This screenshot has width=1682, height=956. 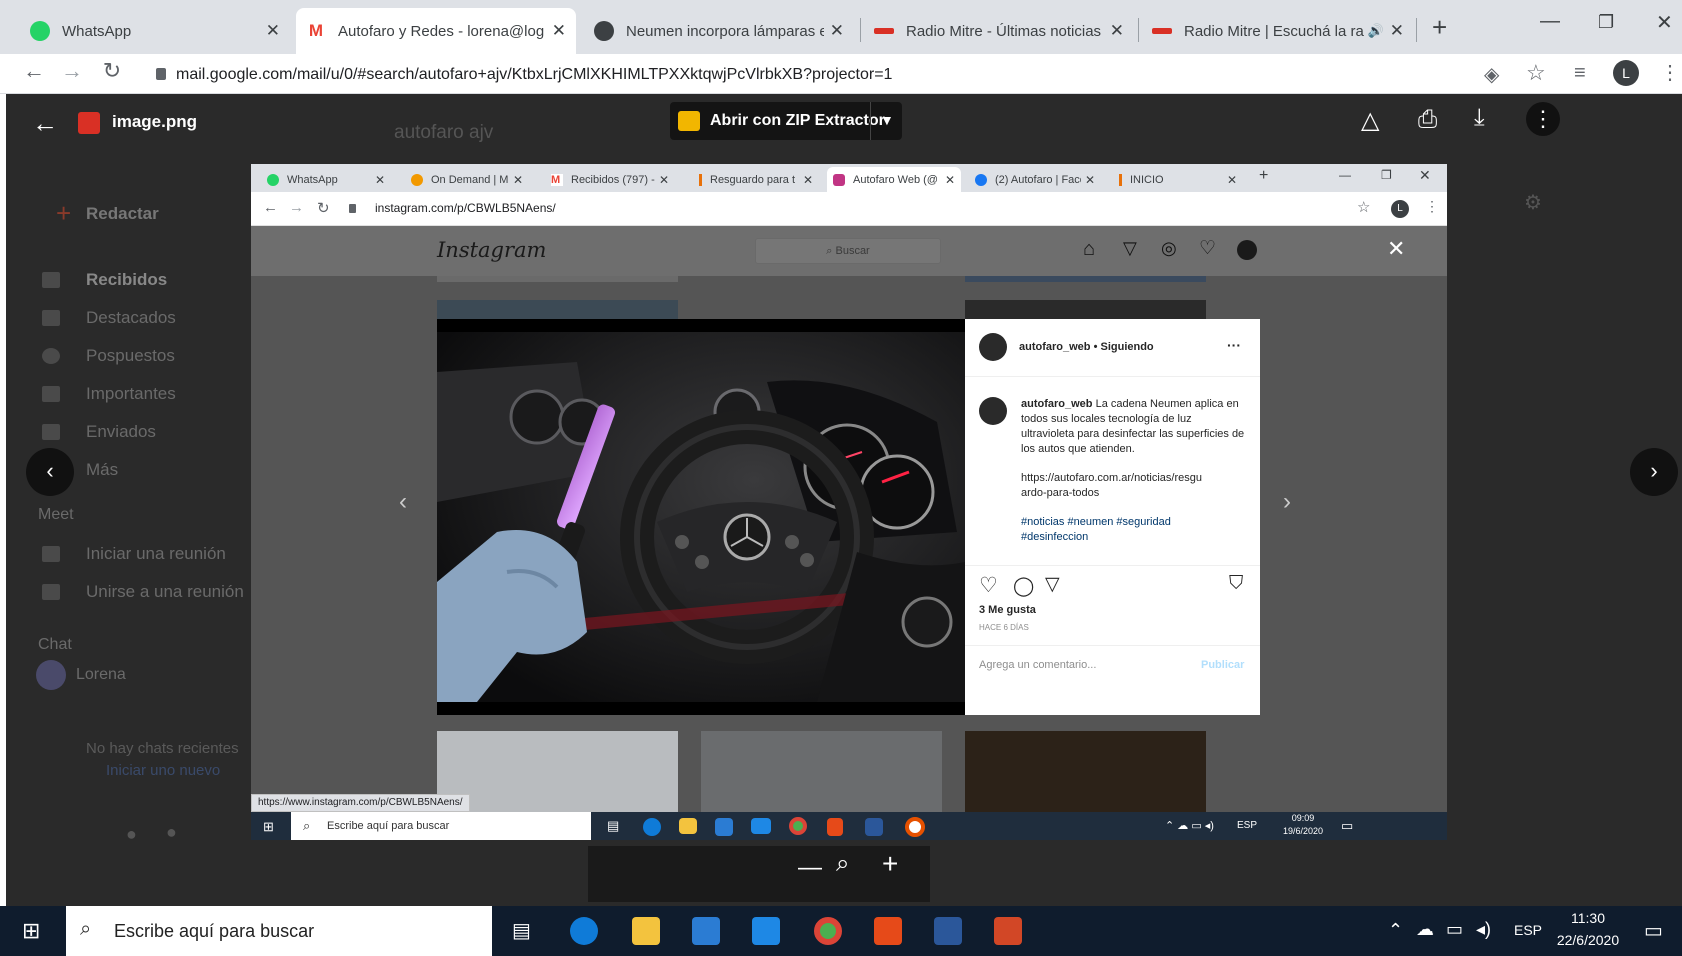 What do you see at coordinates (1085, 310) in the screenshot?
I see `grid-thumbnail` at bounding box center [1085, 310].